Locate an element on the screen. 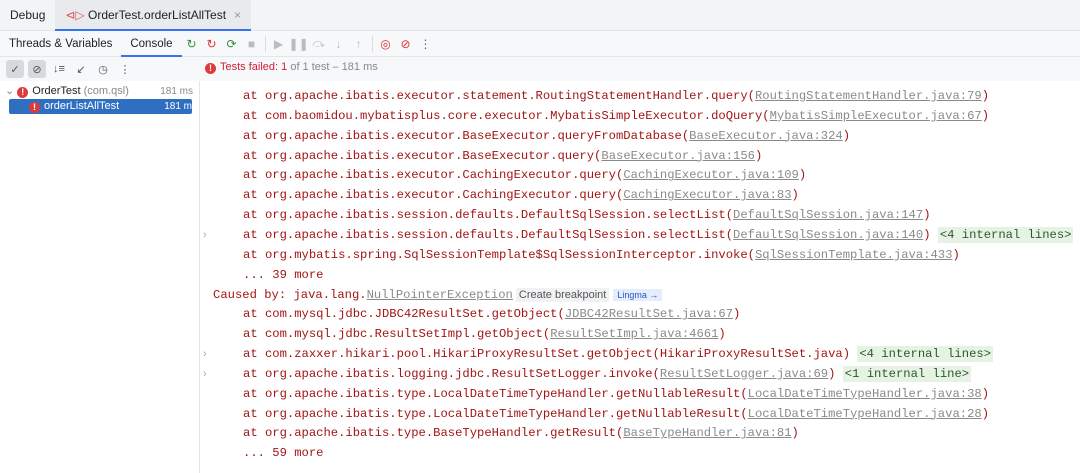  rerun-icon: ↻ is located at coordinates (192, 44).